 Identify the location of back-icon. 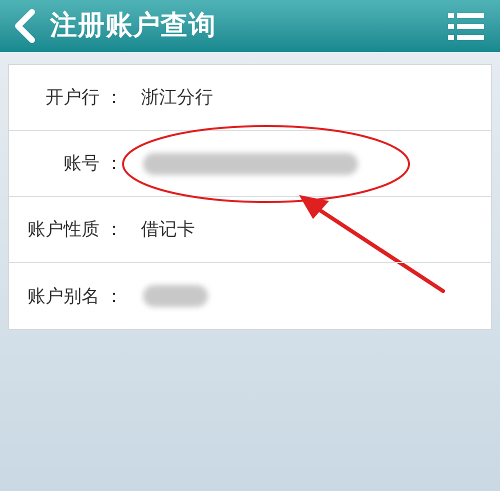
(25, 26).